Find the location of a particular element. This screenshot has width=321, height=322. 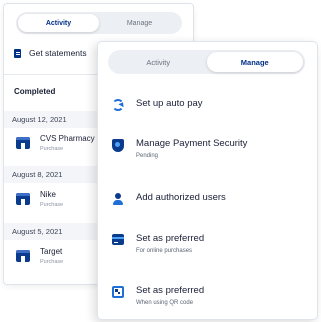

get-statements-link: Get statements is located at coordinates (50, 53).